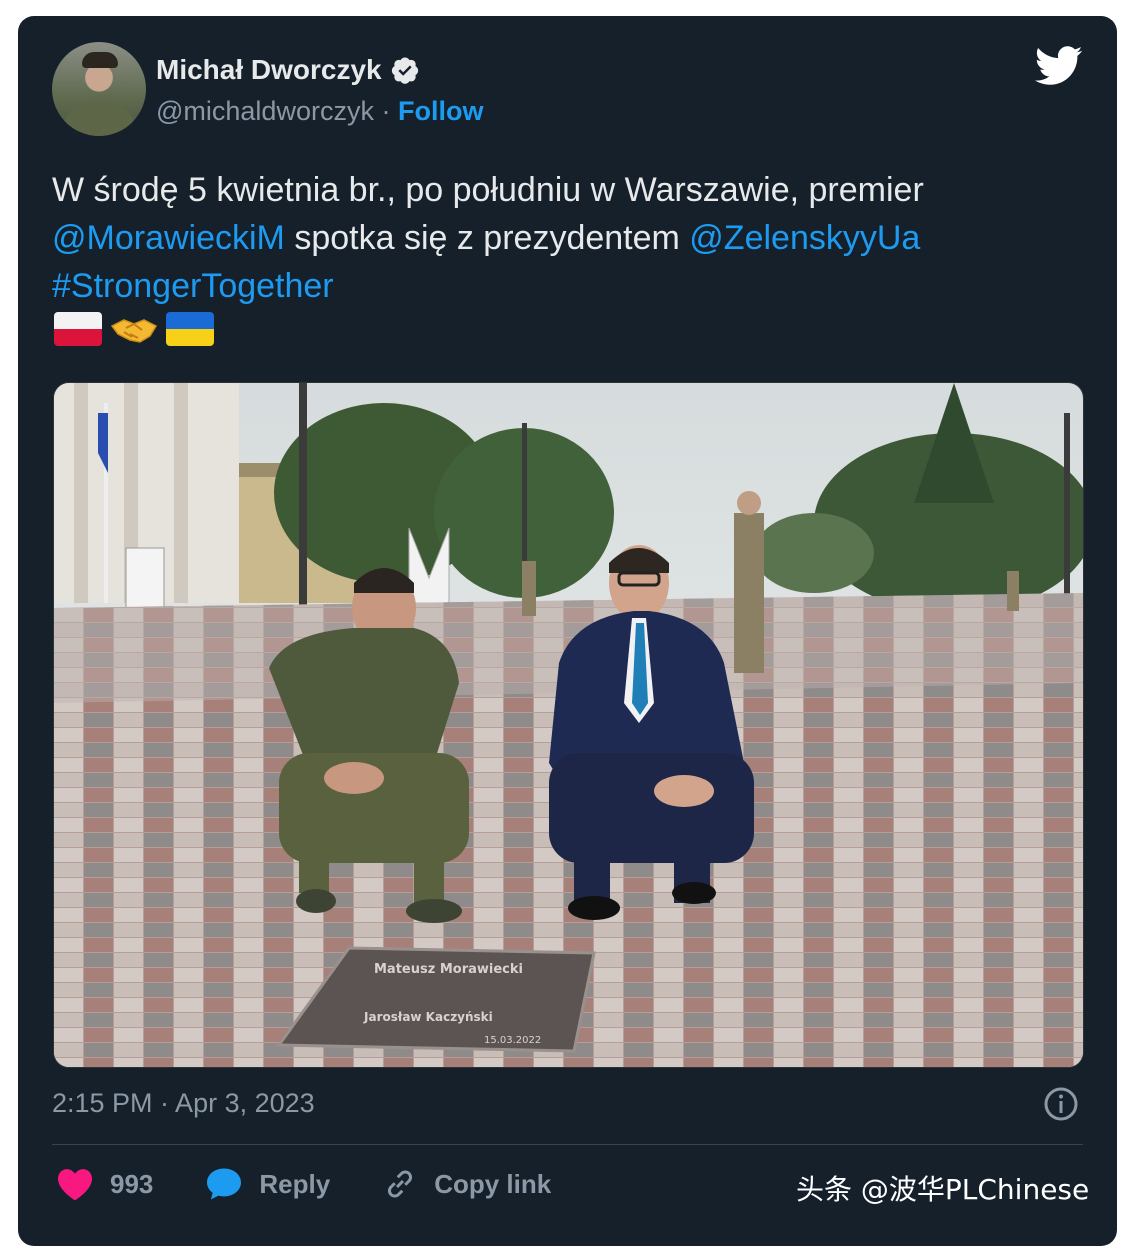  What do you see at coordinates (132, 1183) in the screenshot?
I see `like-count: 993` at bounding box center [132, 1183].